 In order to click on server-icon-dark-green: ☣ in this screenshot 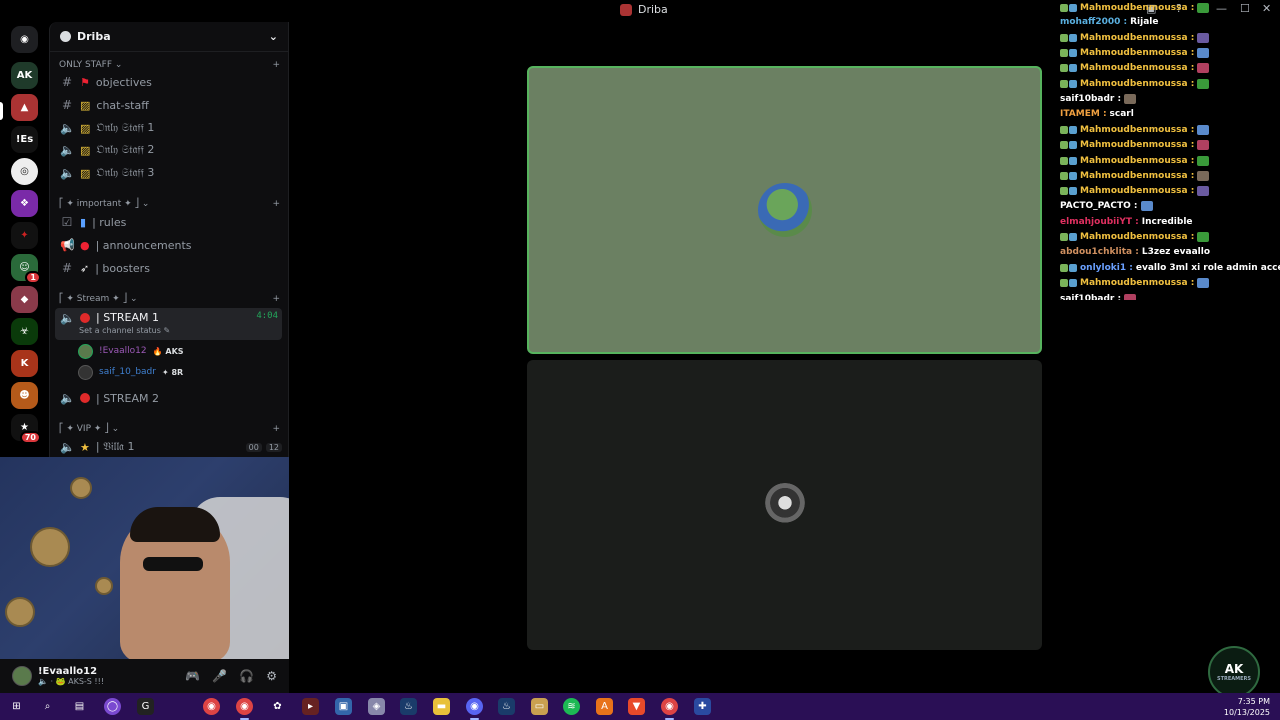, I will do `click(24, 331)`.